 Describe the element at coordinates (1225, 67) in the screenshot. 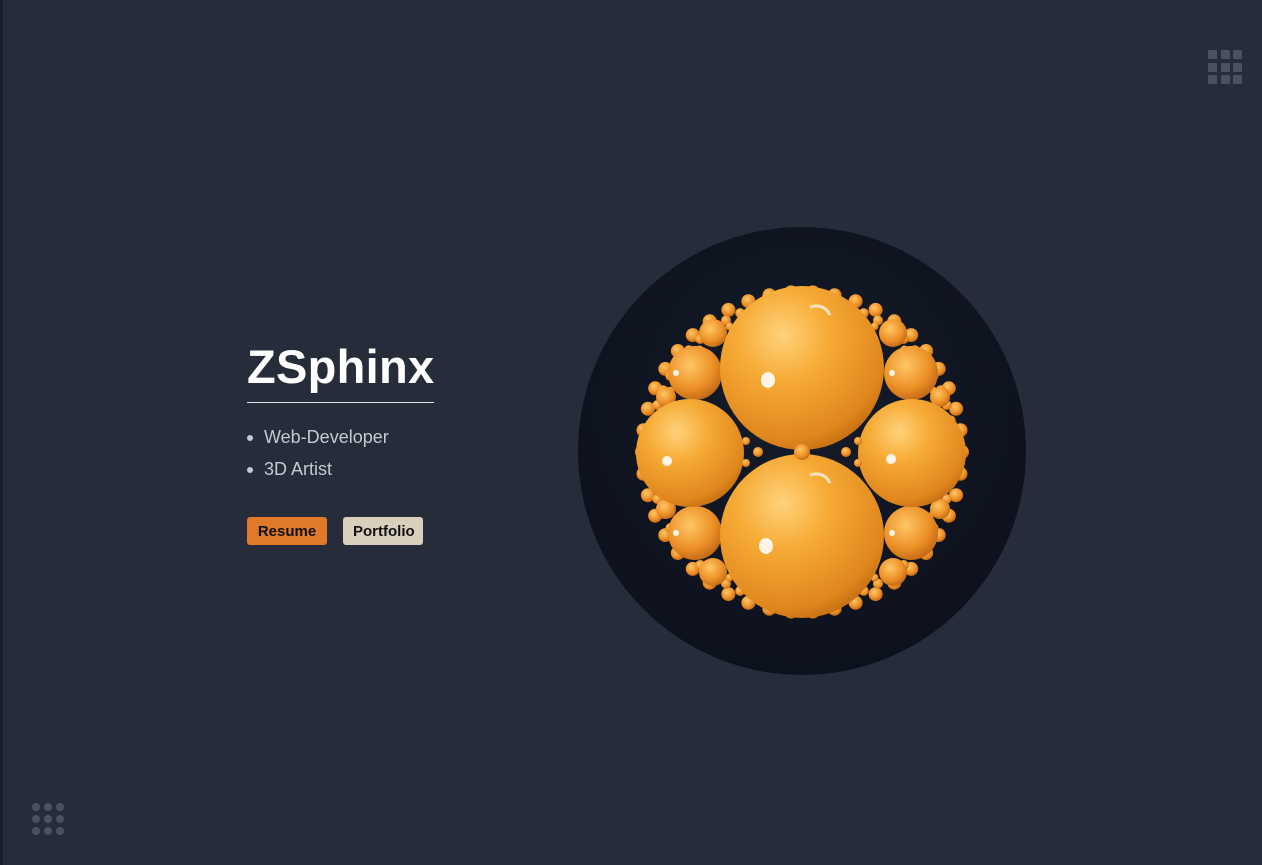

I see `grid-menu-icon` at that location.